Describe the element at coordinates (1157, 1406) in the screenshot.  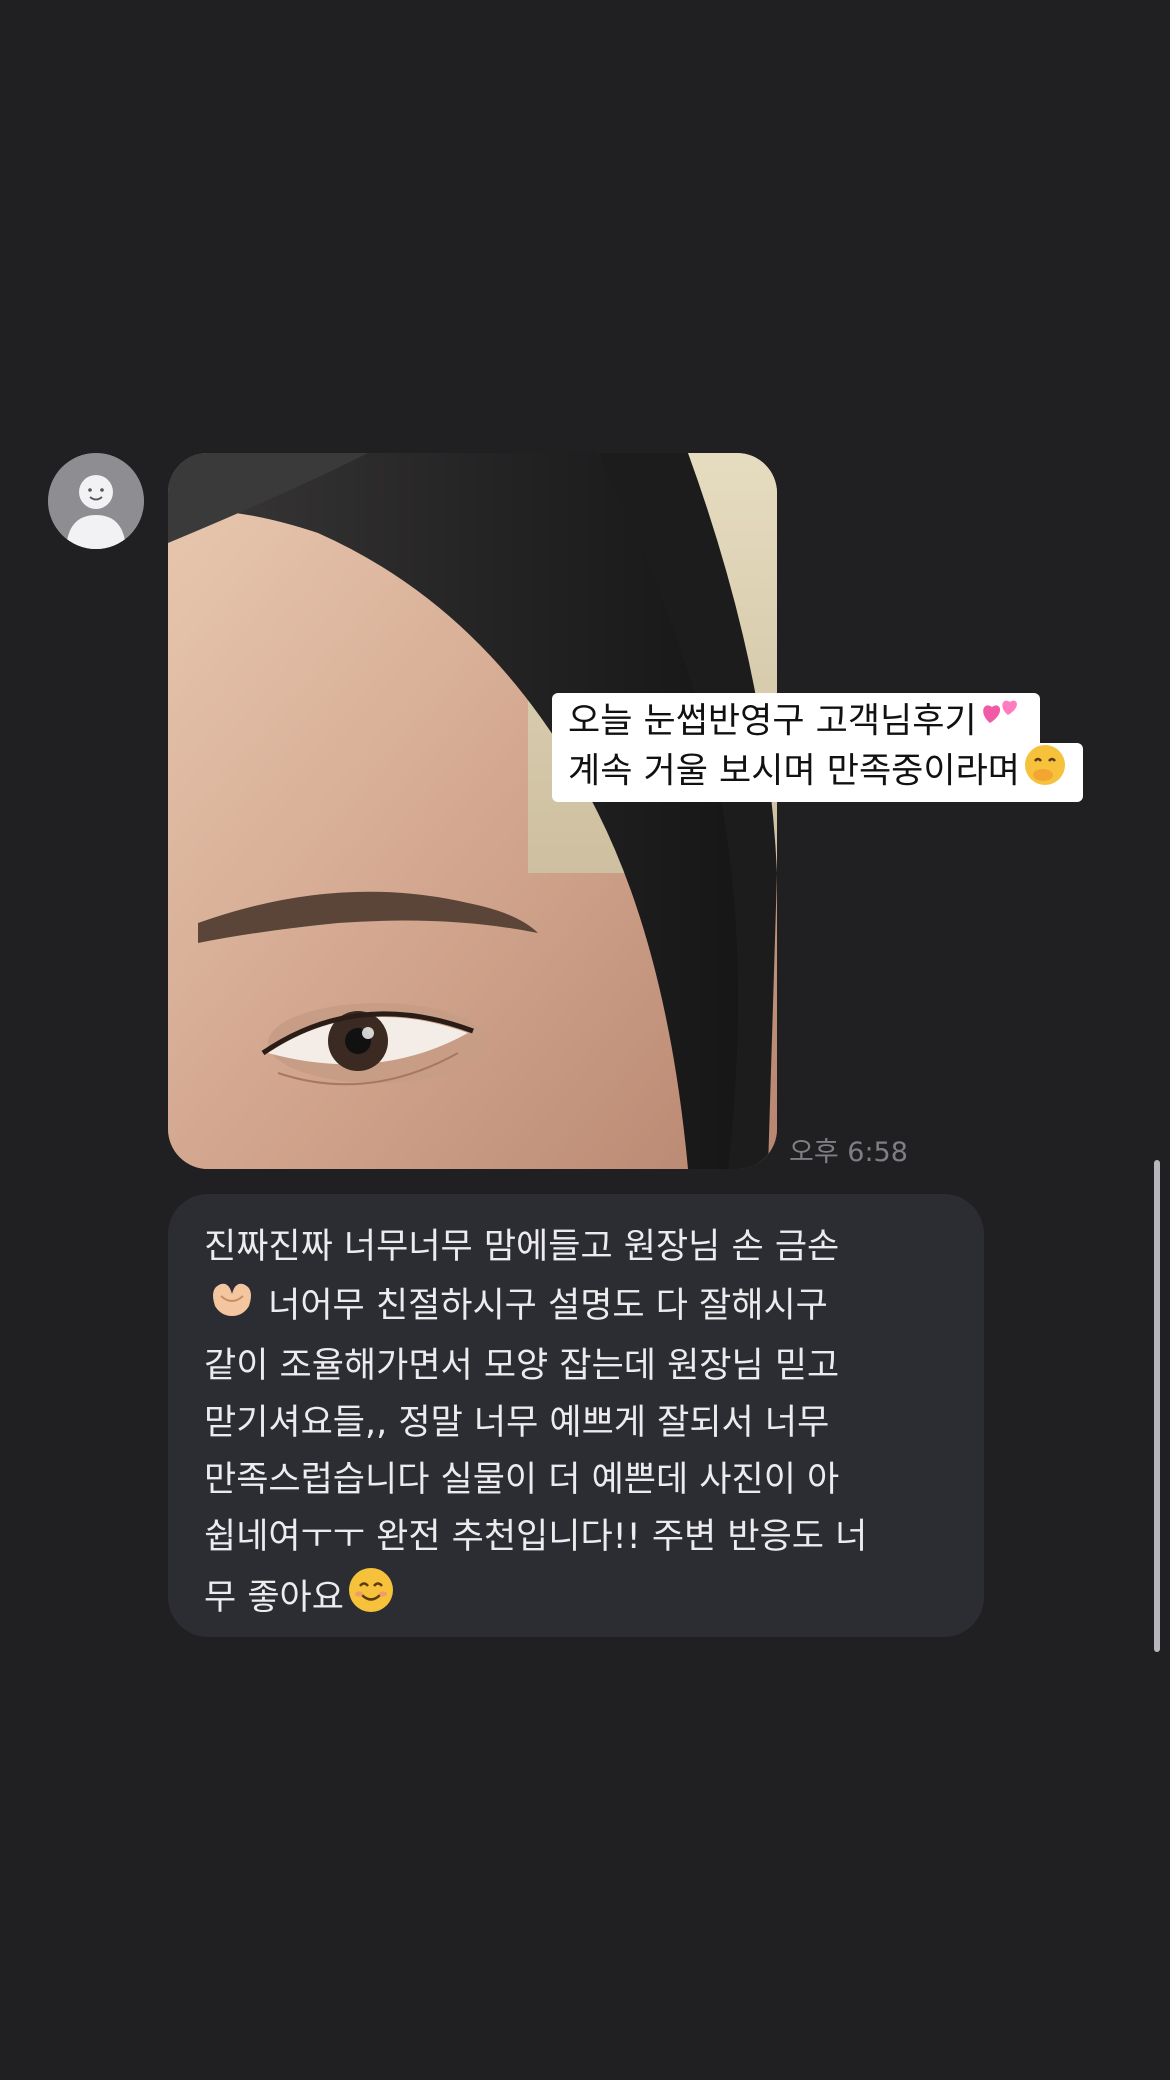
I see `scrollbar` at that location.